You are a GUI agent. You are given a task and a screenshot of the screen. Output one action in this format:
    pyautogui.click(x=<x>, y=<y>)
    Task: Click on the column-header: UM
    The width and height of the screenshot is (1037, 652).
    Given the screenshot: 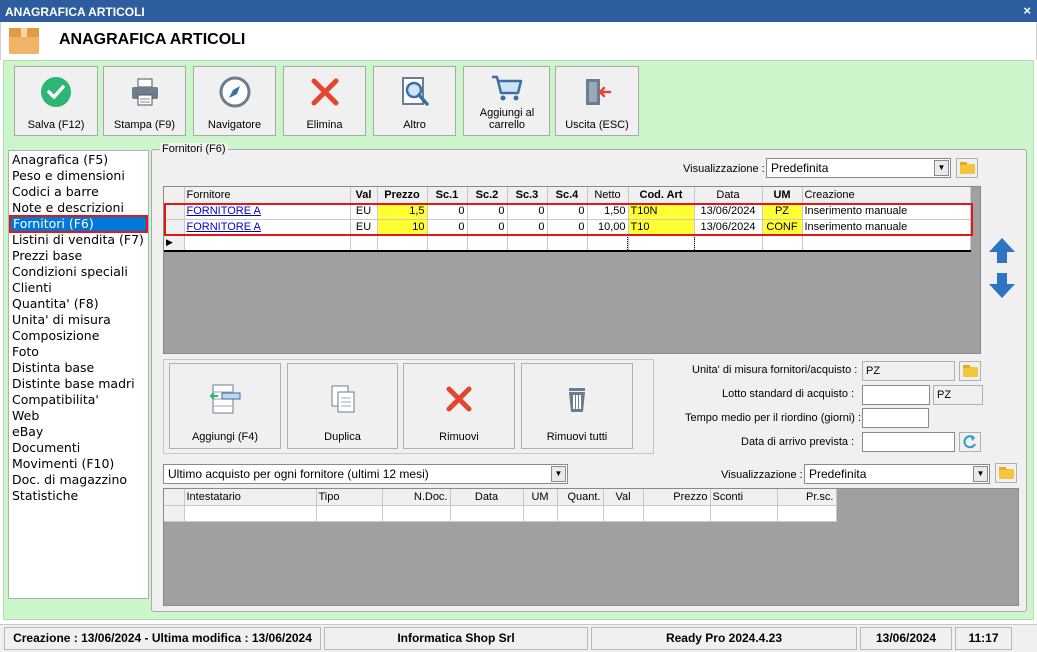 What is the action you would take?
    pyautogui.click(x=540, y=497)
    